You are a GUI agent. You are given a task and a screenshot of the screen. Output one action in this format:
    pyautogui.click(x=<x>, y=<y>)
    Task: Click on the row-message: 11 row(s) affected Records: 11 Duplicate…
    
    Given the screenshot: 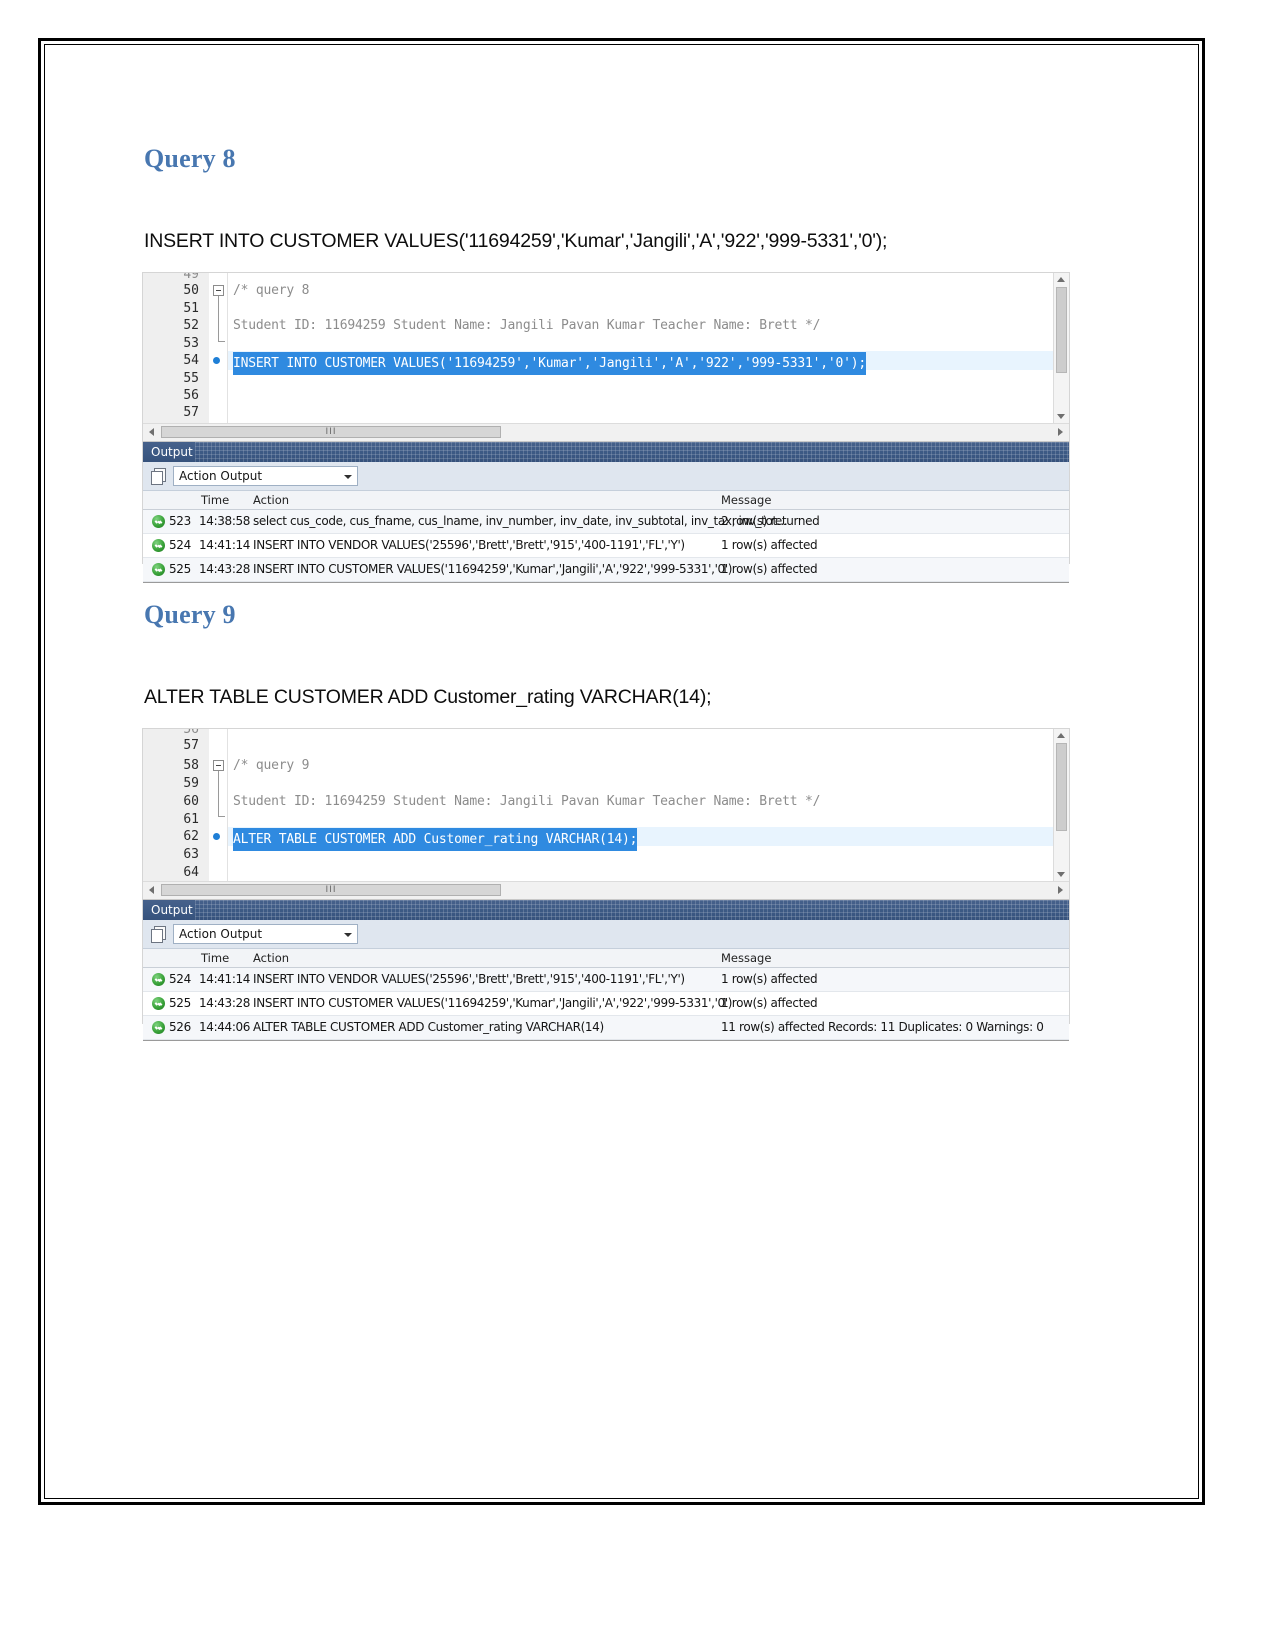 What is the action you would take?
    pyautogui.click(x=882, y=1027)
    